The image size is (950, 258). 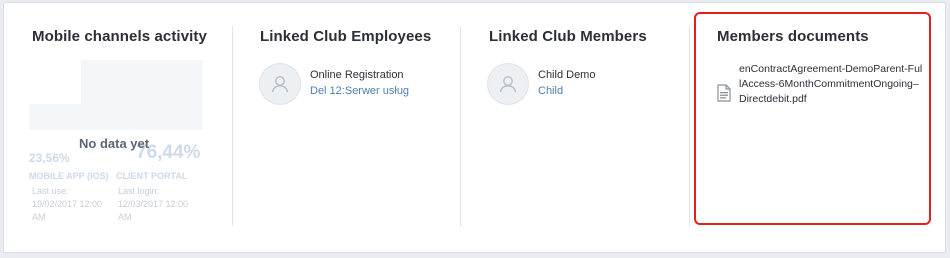 I want to click on linked-employees-title: Linked Club Employees, so click(x=346, y=36).